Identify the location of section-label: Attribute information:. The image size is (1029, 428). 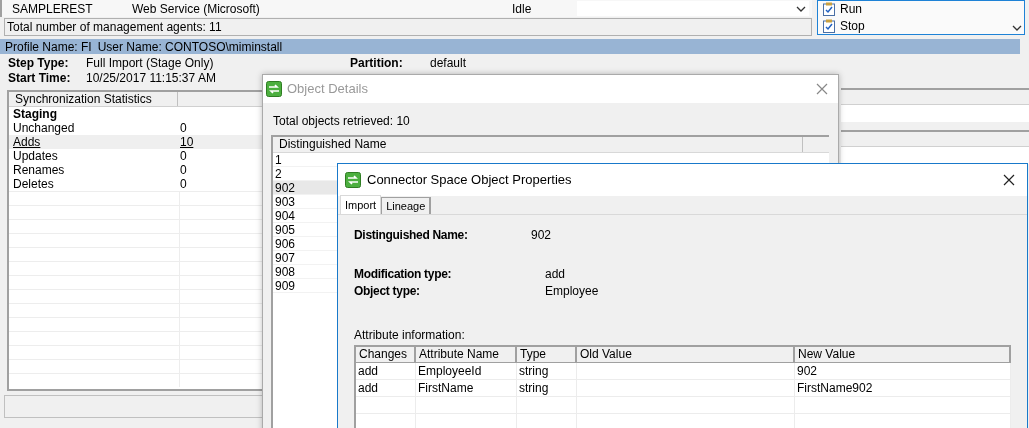
(410, 335).